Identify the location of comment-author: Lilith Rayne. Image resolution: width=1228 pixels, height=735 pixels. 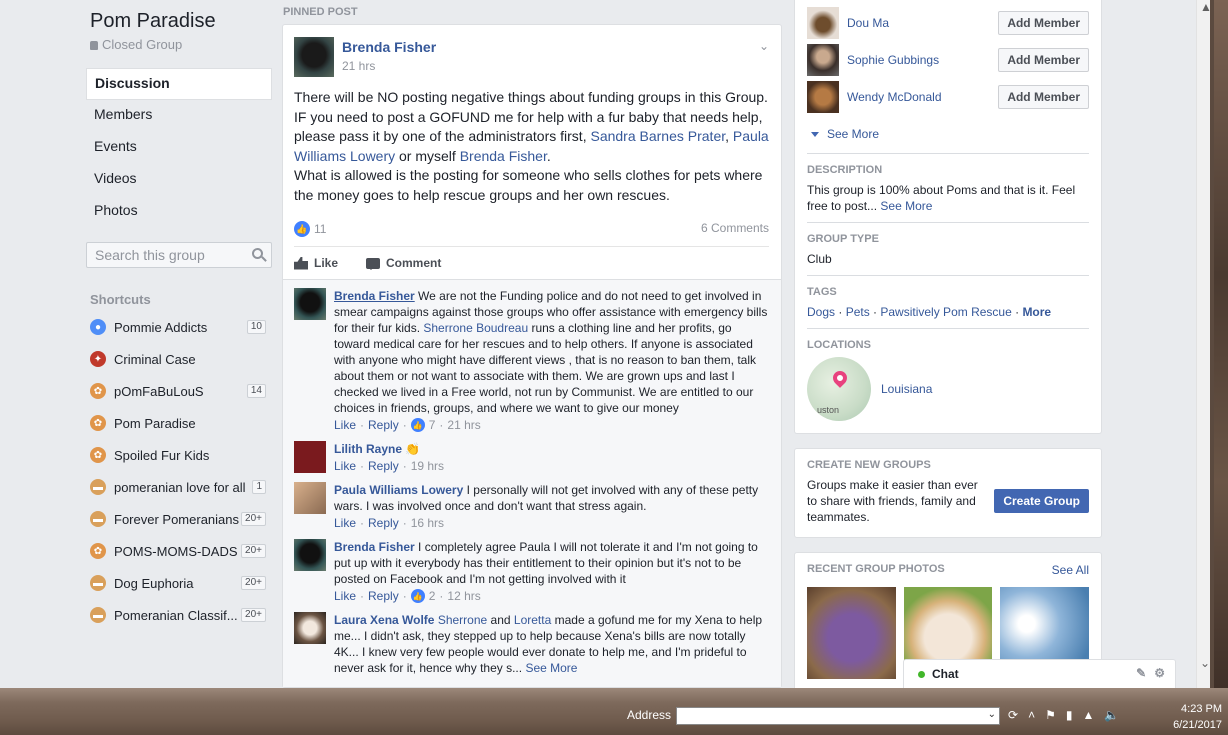
(368, 449).